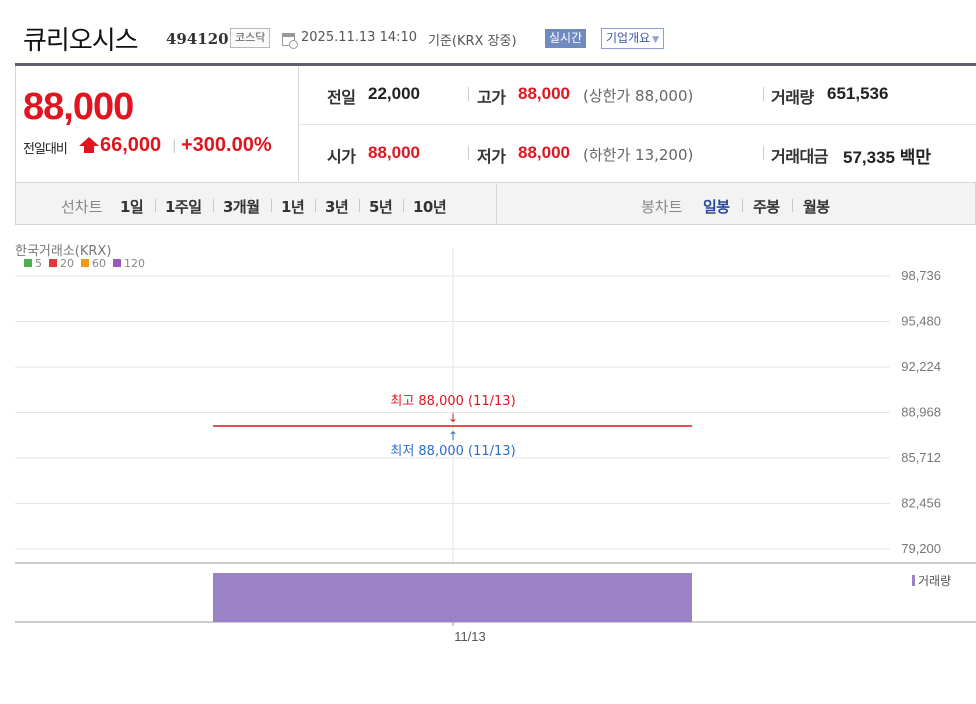  I want to click on down-arrow-icon: ↓, so click(453, 418).